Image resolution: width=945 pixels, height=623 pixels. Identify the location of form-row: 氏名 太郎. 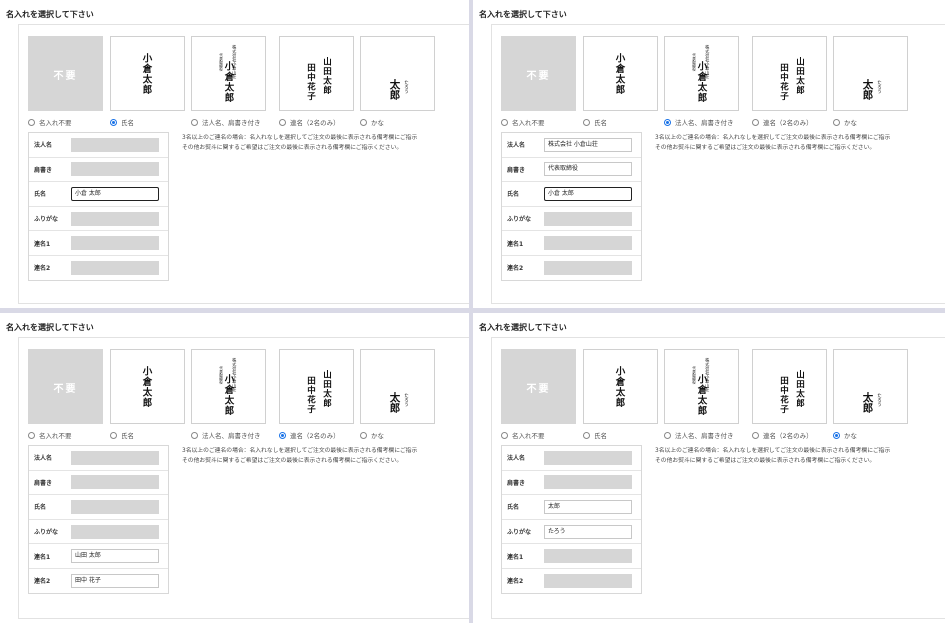
(571, 507).